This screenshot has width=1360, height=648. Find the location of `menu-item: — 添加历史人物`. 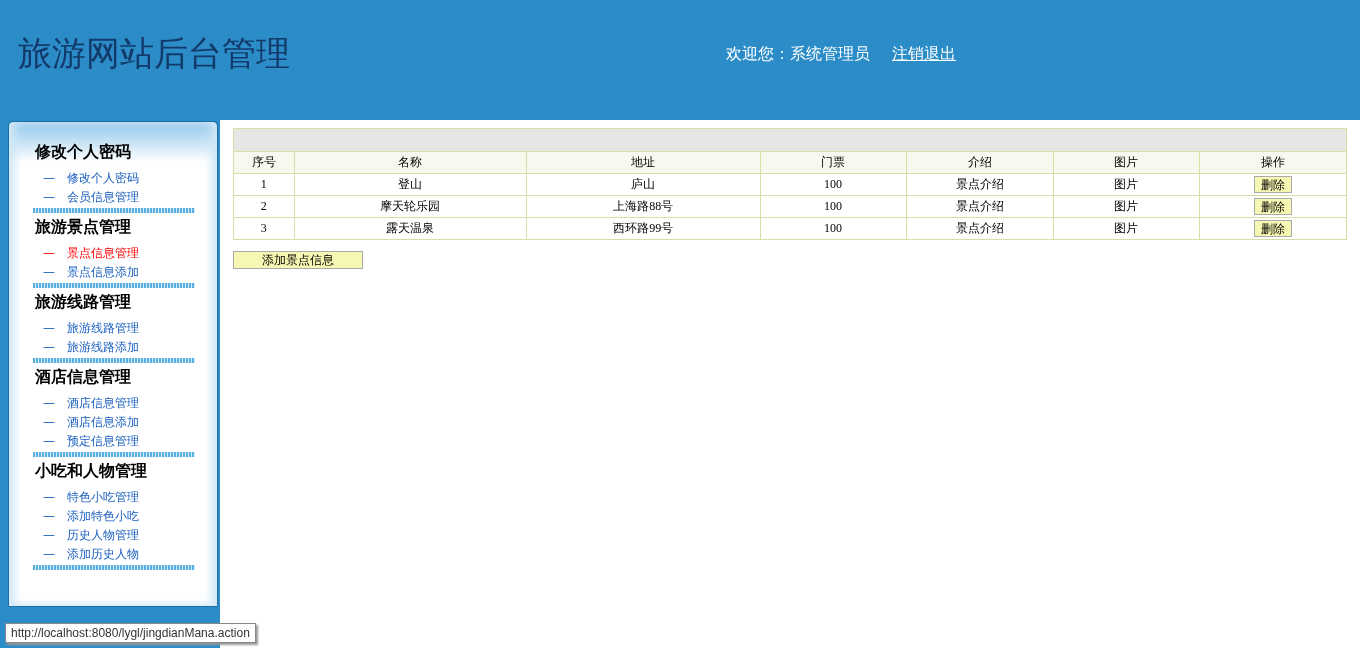

menu-item: — 添加历史人物 is located at coordinates (130, 553).